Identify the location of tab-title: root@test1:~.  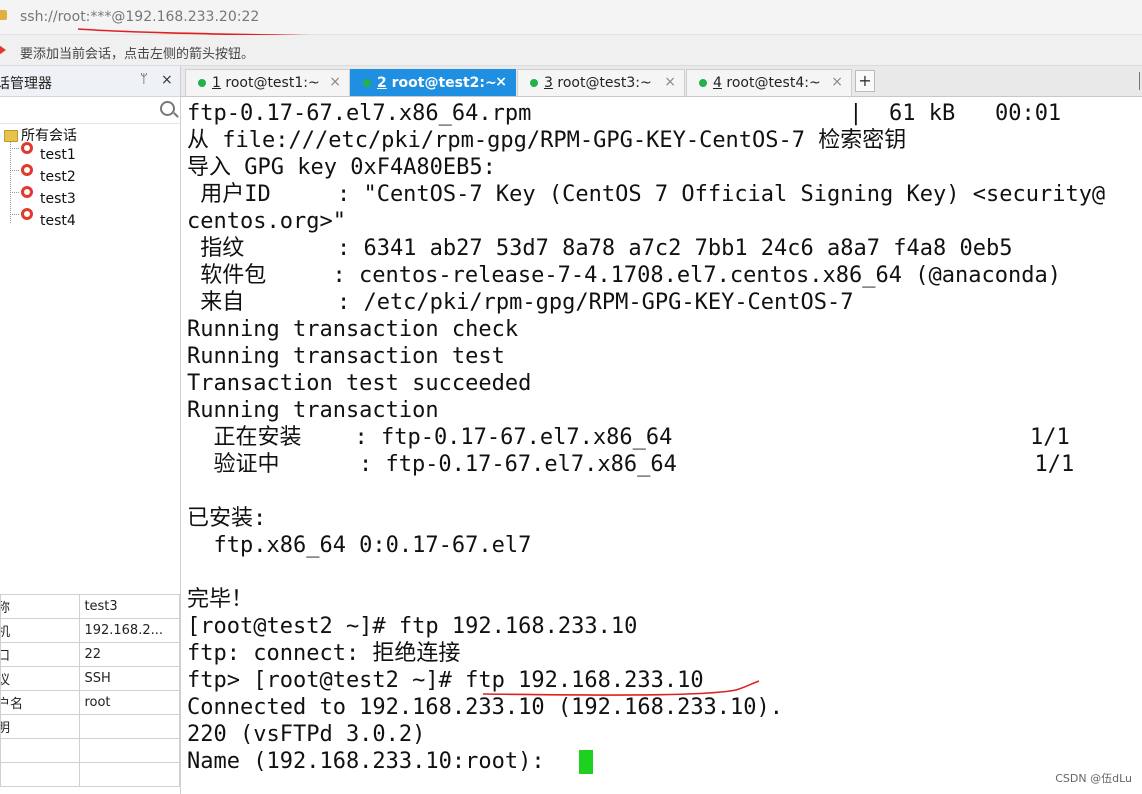
(270, 83).